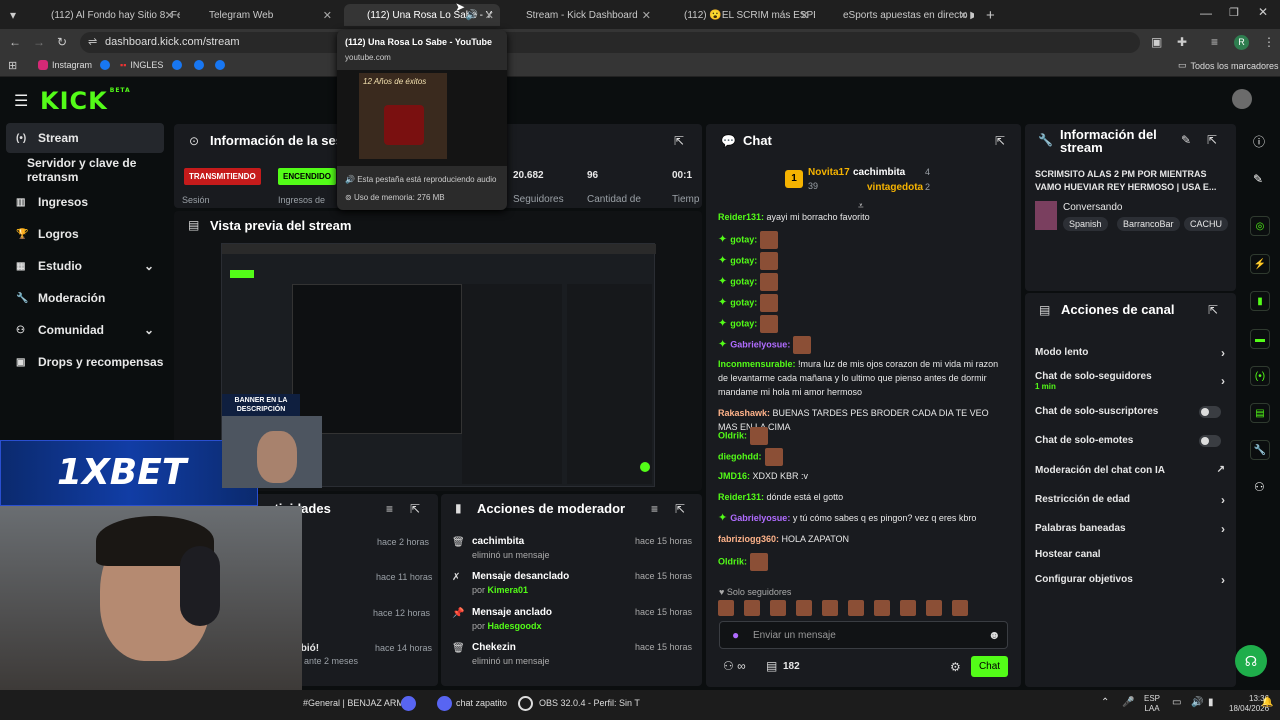 This screenshot has height=720, width=1280. I want to click on rail-doc-icon: ▮, so click(1260, 301).